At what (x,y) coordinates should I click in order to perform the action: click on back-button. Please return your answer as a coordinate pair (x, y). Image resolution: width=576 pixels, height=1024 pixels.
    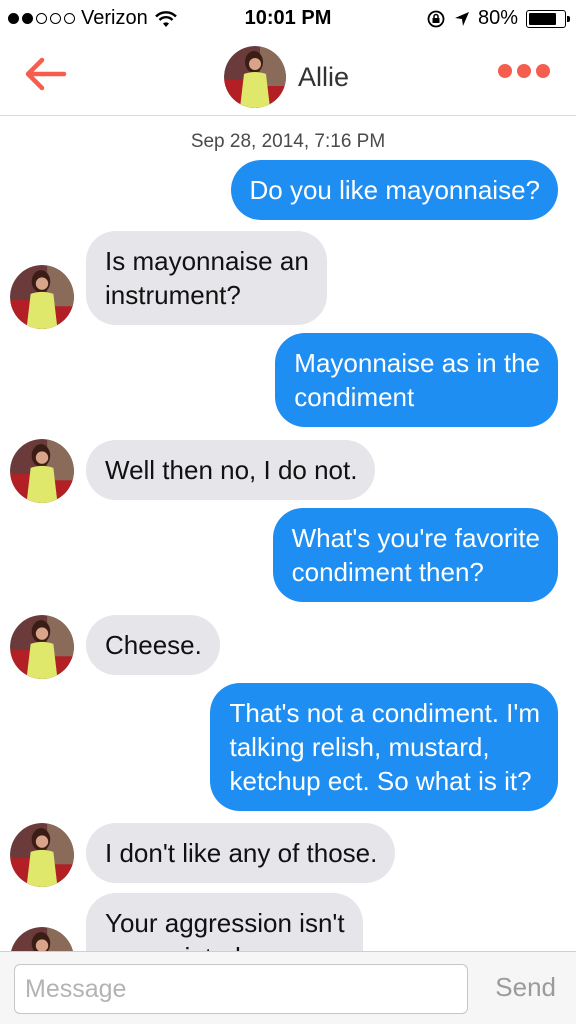
    Looking at the image, I should click on (46, 74).